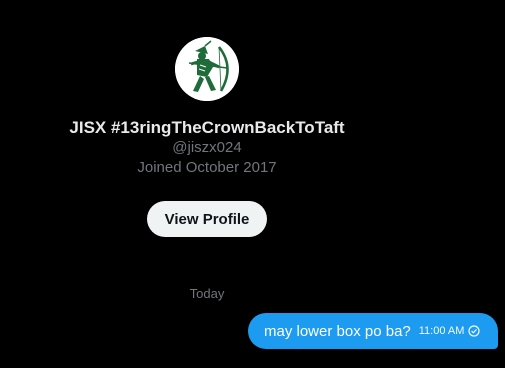 Image resolution: width=505 pixels, height=368 pixels. Describe the element at coordinates (441, 331) in the screenshot. I see `message-time: 11:00 AM` at that location.